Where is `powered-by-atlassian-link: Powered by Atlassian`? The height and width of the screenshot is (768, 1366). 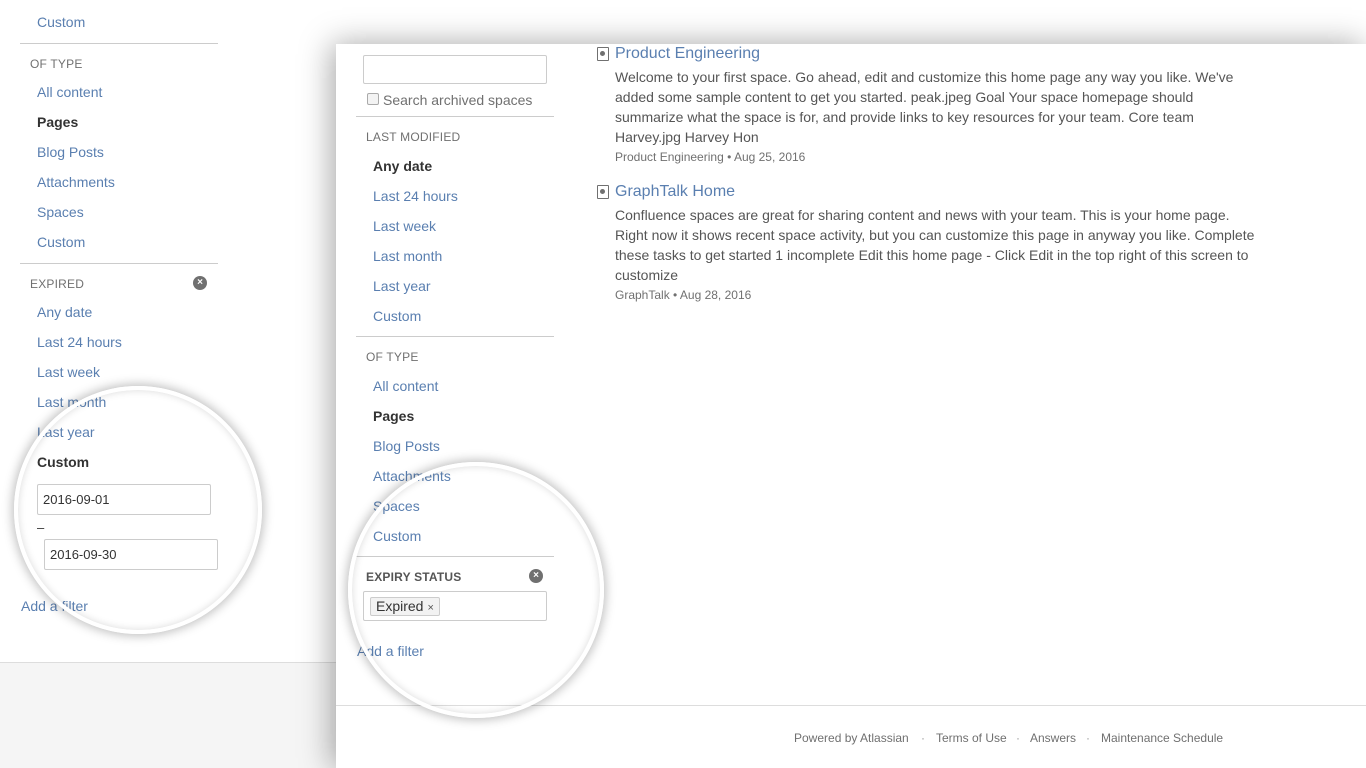
powered-by-atlassian-link: Powered by Atlassian is located at coordinates (851, 738).